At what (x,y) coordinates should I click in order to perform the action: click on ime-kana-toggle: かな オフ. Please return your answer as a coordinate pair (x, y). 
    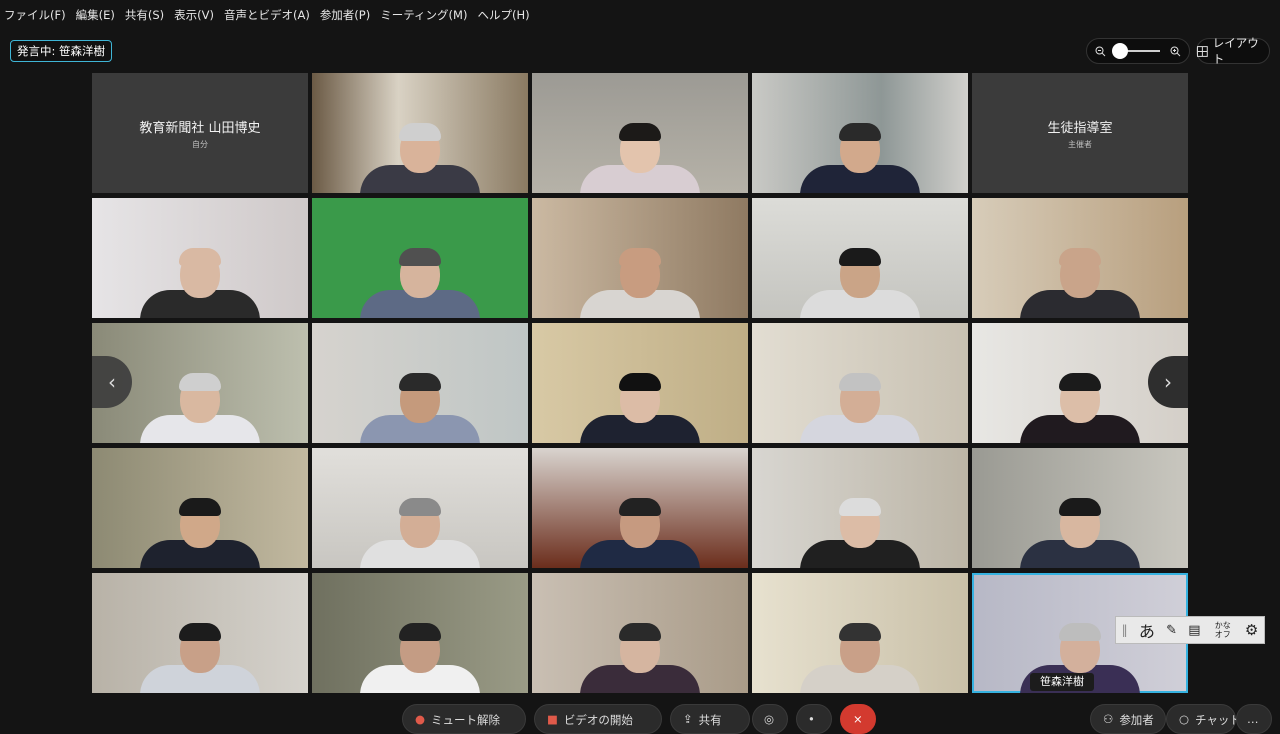
    Looking at the image, I should click on (1223, 630).